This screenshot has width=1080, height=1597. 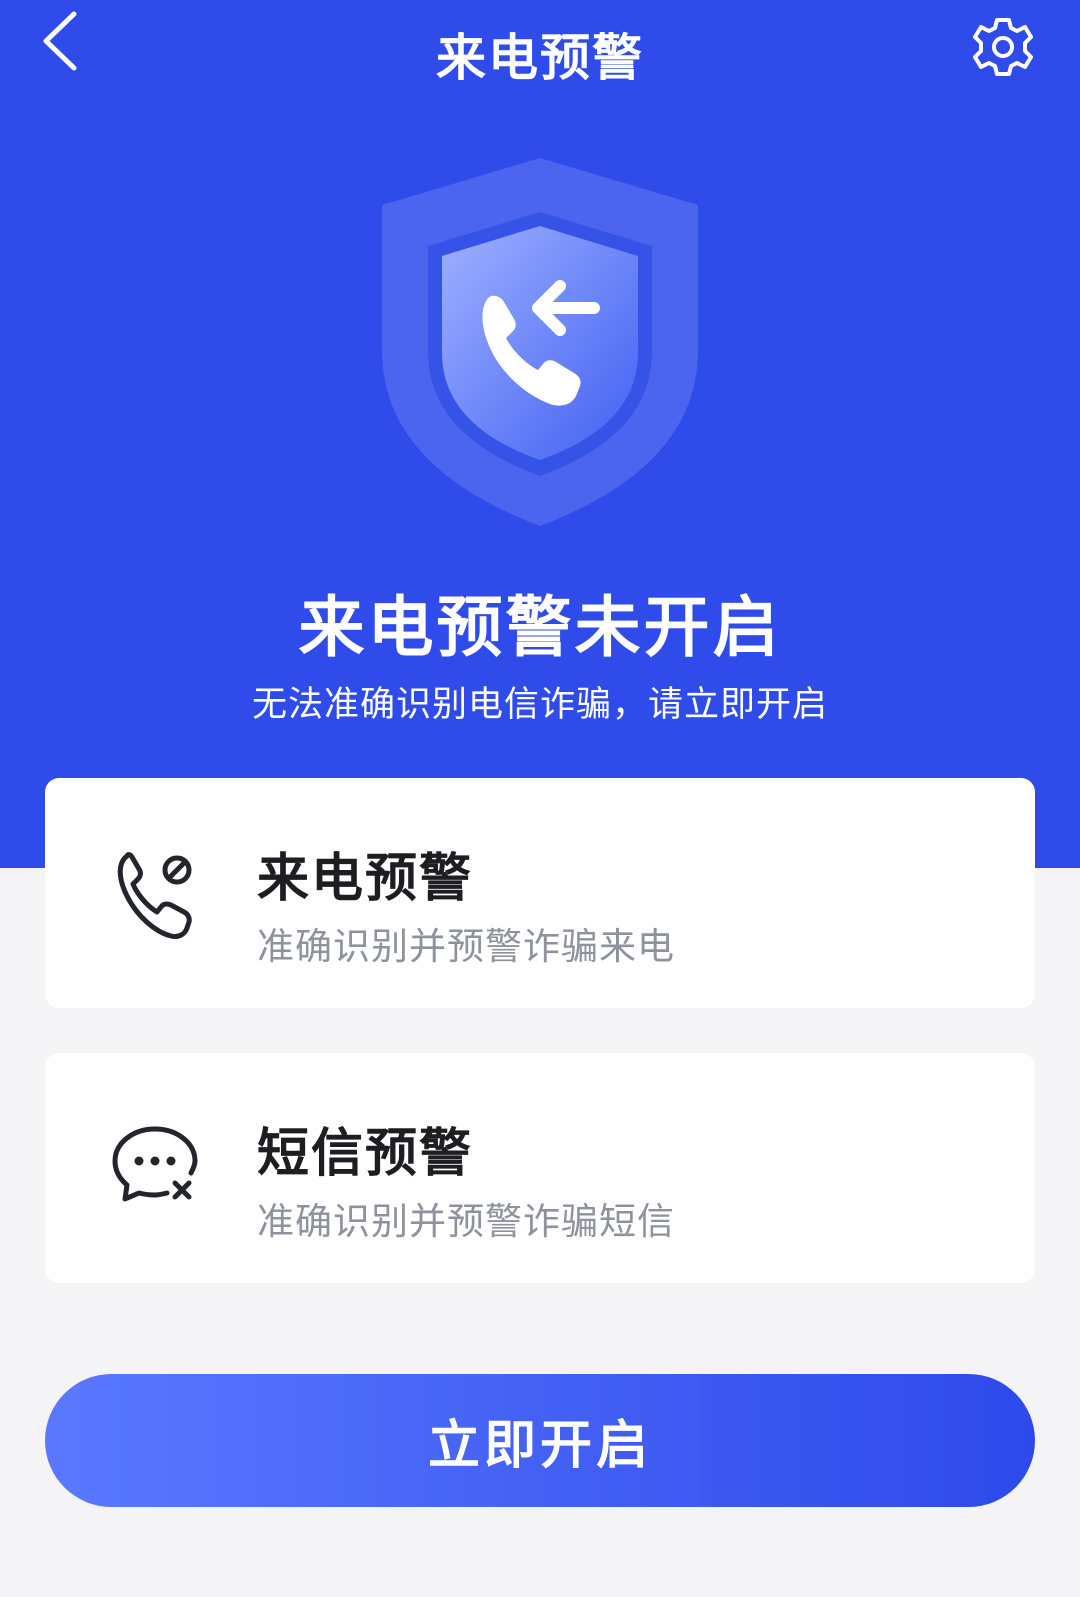 I want to click on call-warning-card: 来电预警 准确识别并预警诈骗来电, so click(x=540, y=893).